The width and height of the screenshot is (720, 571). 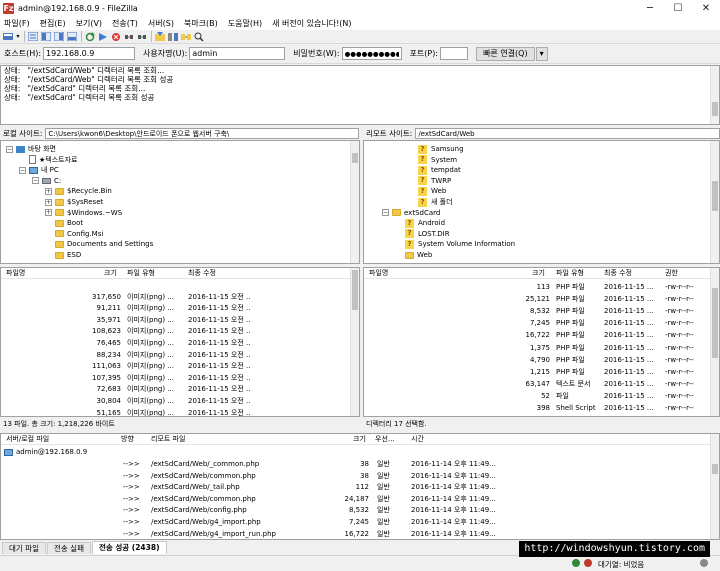 What do you see at coordinates (432, 160) in the screenshot?
I see `tree-node: ? System` at bounding box center [432, 160].